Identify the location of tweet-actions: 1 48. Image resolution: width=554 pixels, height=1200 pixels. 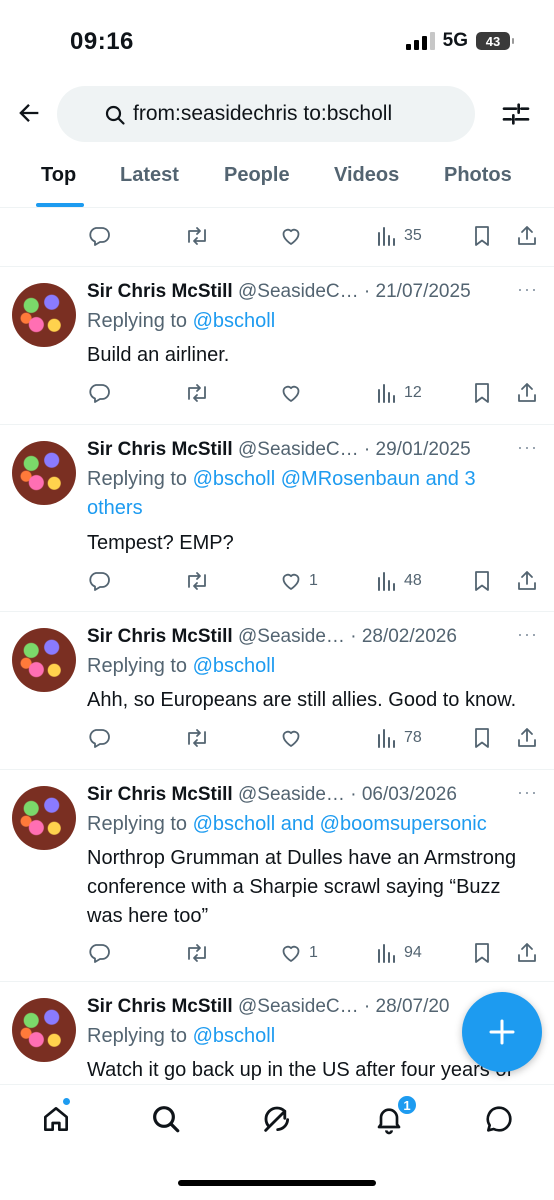
(314, 581).